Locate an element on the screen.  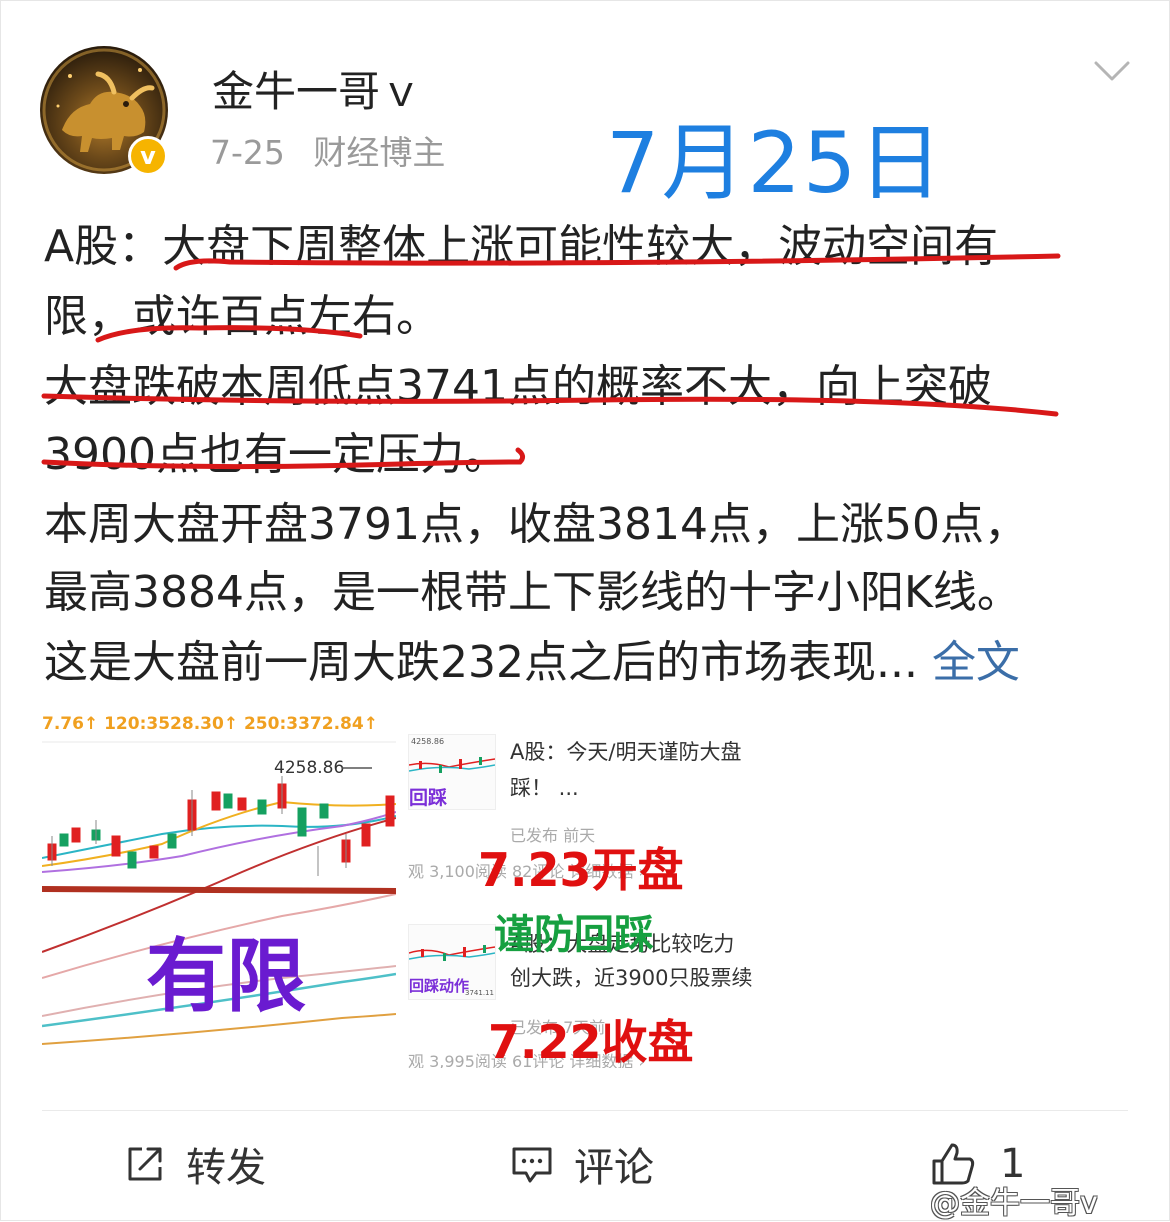
post-date: 7-25 is located at coordinates (247, 152).